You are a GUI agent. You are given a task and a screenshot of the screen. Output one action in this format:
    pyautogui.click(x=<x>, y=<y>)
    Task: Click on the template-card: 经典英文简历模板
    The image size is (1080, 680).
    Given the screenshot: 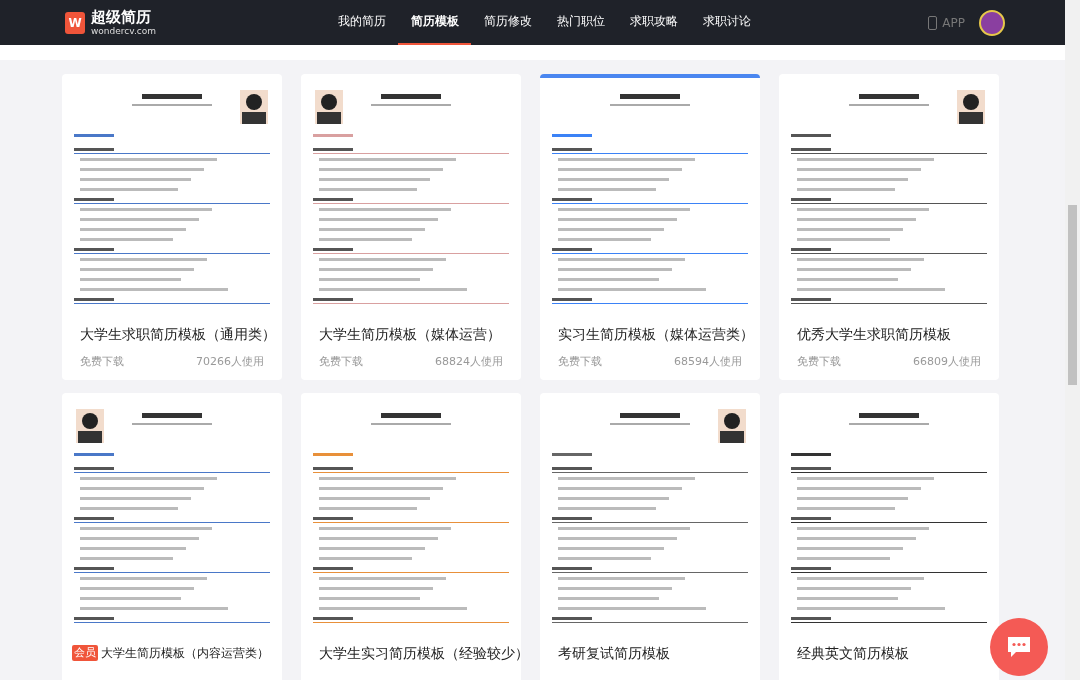 What is the action you would take?
    pyautogui.click(x=889, y=536)
    